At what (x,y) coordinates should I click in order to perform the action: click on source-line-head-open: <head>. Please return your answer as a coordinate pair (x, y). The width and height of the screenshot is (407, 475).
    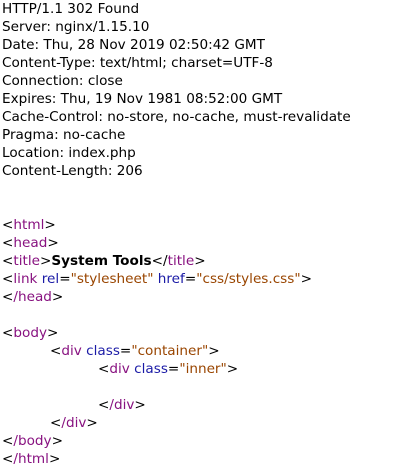
    Looking at the image, I should click on (30, 243).